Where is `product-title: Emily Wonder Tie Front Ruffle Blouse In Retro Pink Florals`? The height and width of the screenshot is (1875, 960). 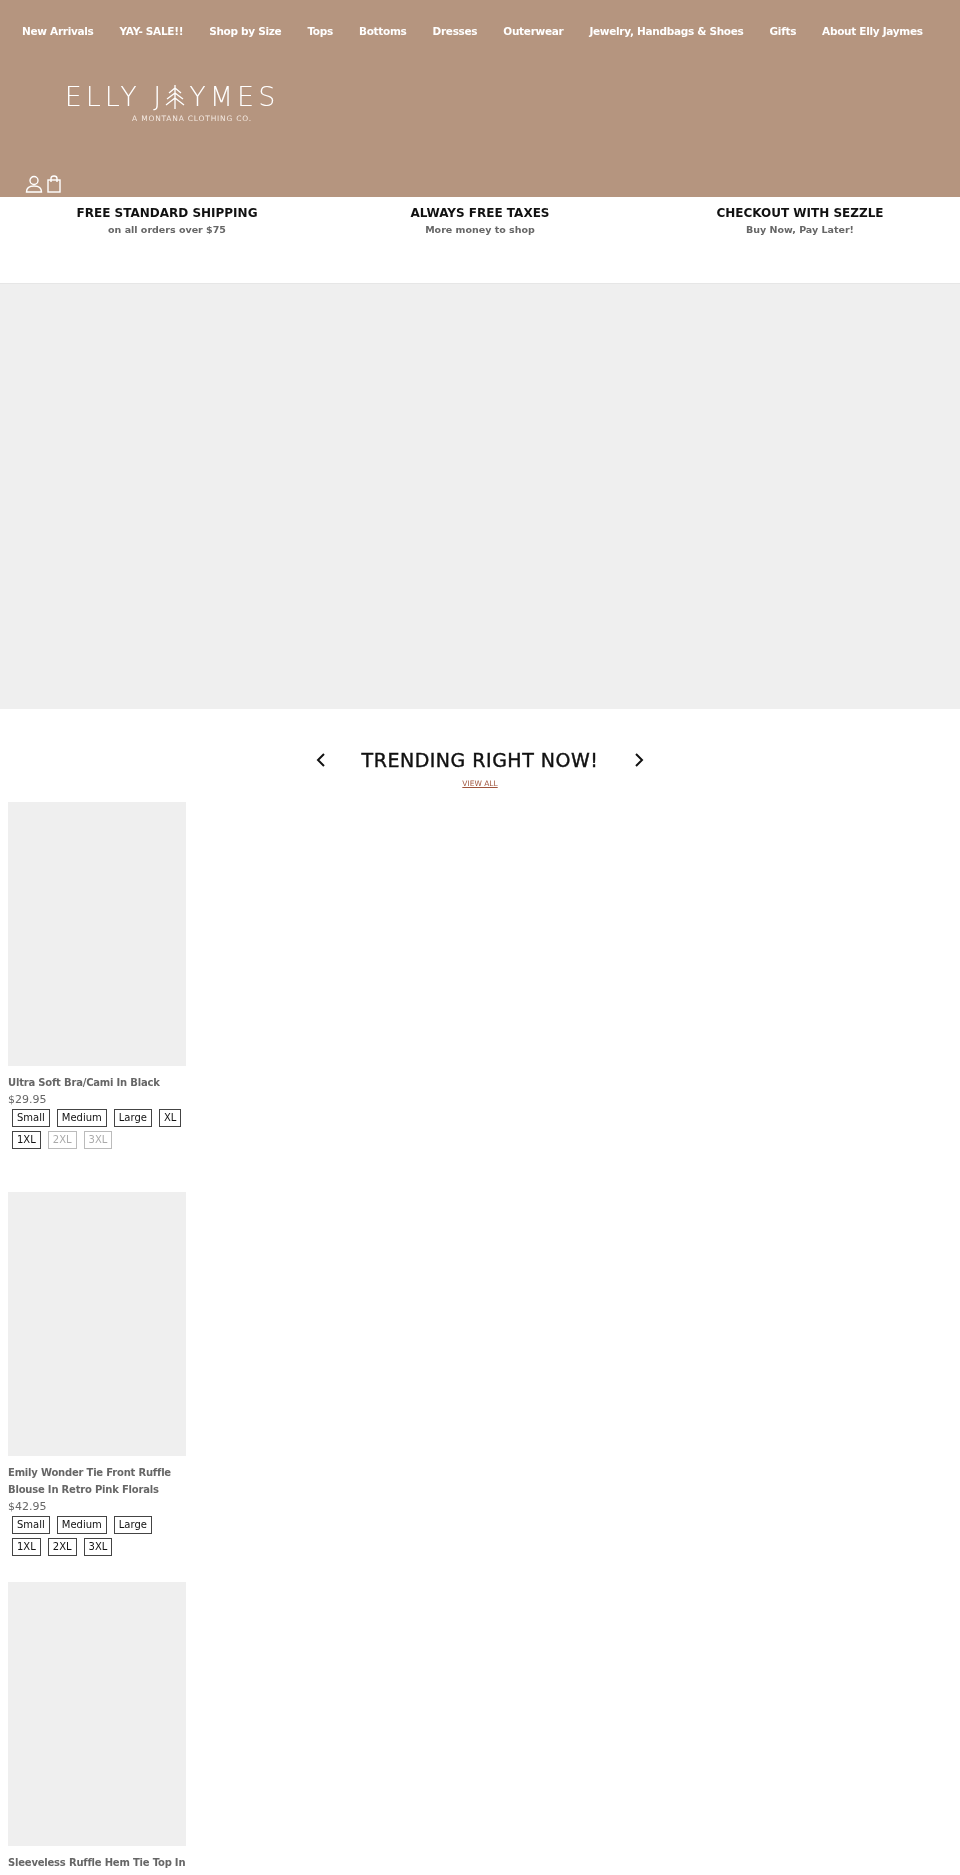 product-title: Emily Wonder Tie Front Ruffle Blouse In Retro Pink Florals is located at coordinates (104, 1481).